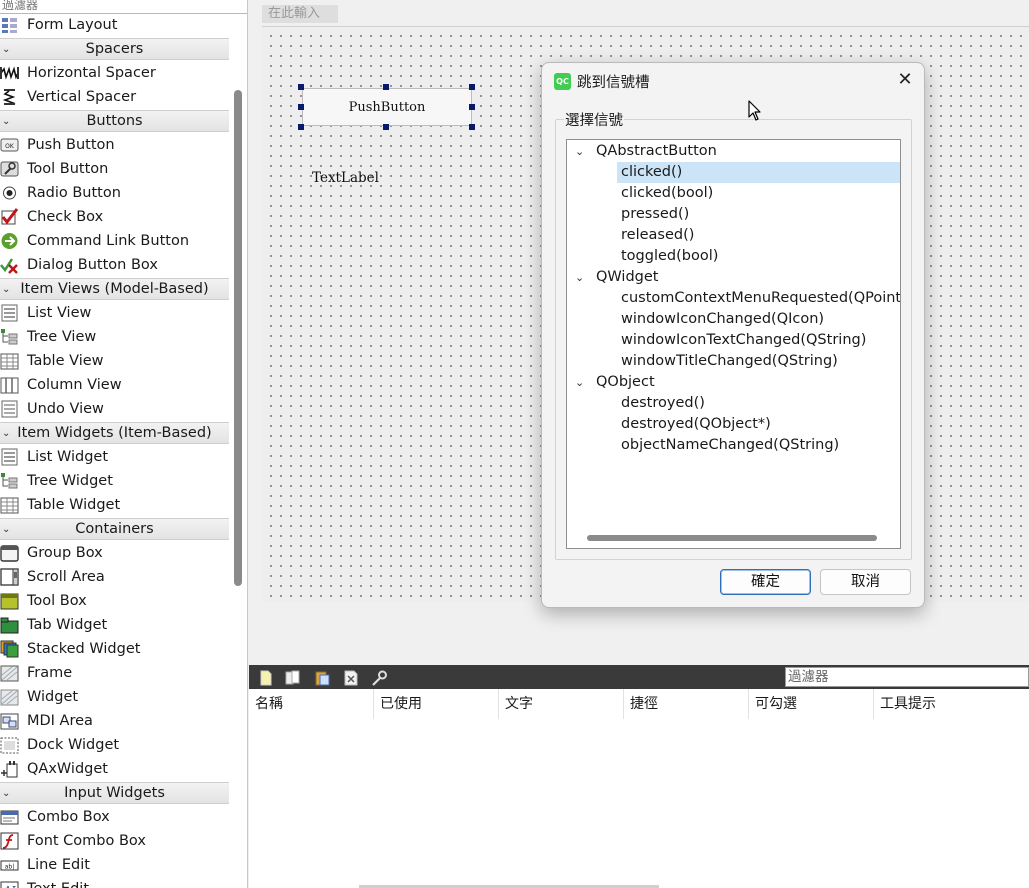 Image resolution: width=1029 pixels, height=888 pixels. Describe the element at coordinates (114, 169) in the screenshot. I see `widget-item: Tool Button` at that location.